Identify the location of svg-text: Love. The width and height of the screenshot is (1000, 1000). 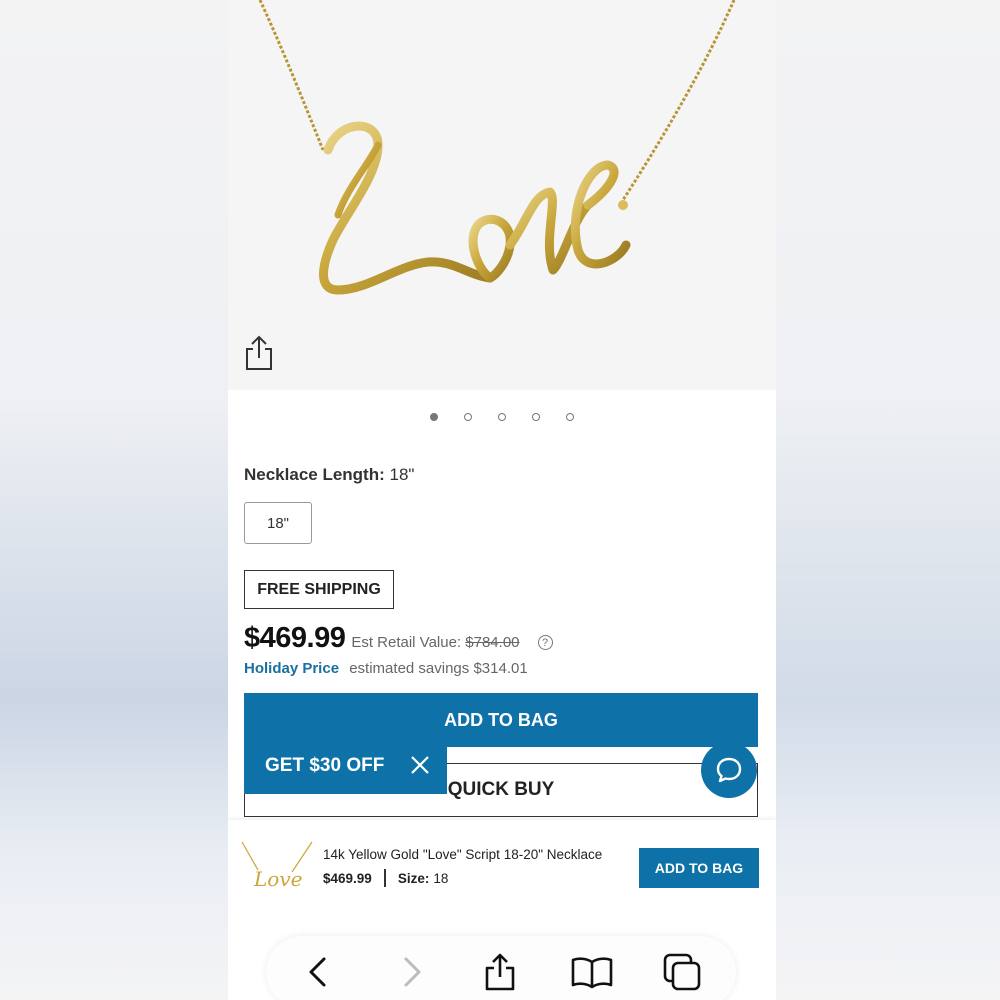
(277, 879).